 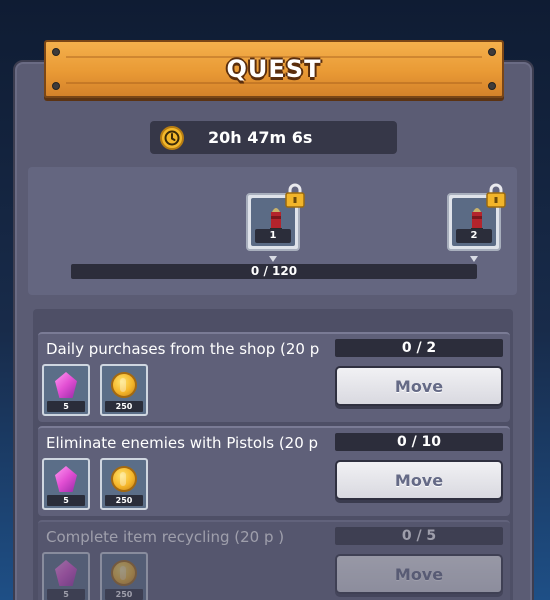 I want to click on quest-progress: 0 / 2, so click(x=419, y=348).